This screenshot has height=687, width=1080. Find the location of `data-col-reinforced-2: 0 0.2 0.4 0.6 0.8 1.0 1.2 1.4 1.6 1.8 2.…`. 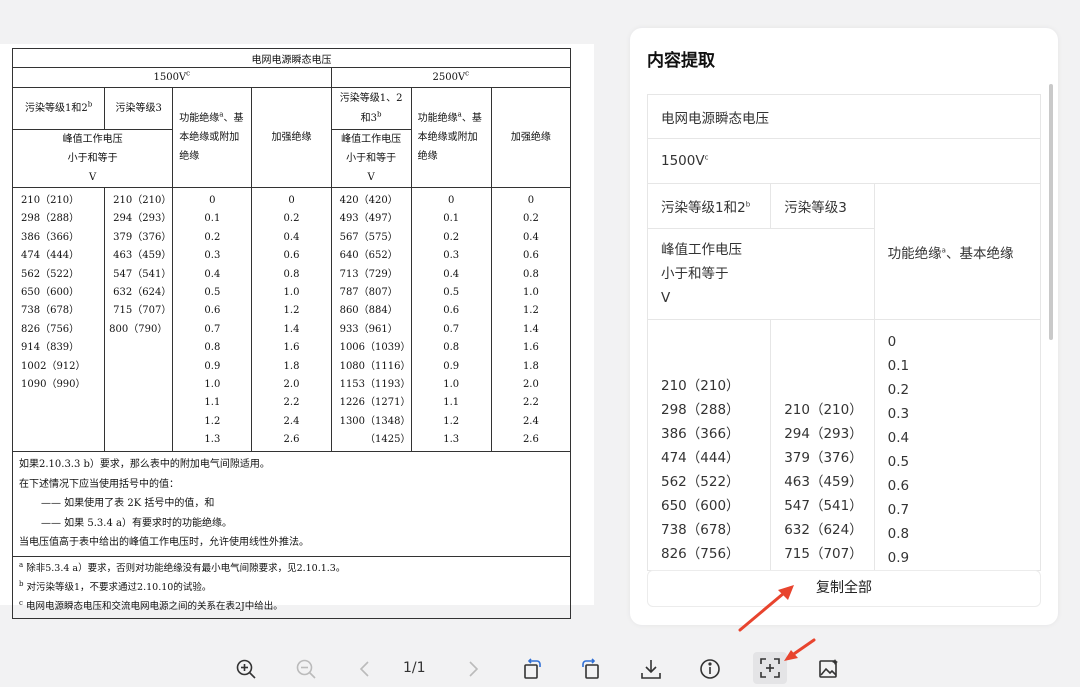

data-col-reinforced-2: 0 0.2 0.4 0.6 0.8 1.0 1.2 1.4 1.6 1.8 2.… is located at coordinates (531, 319).